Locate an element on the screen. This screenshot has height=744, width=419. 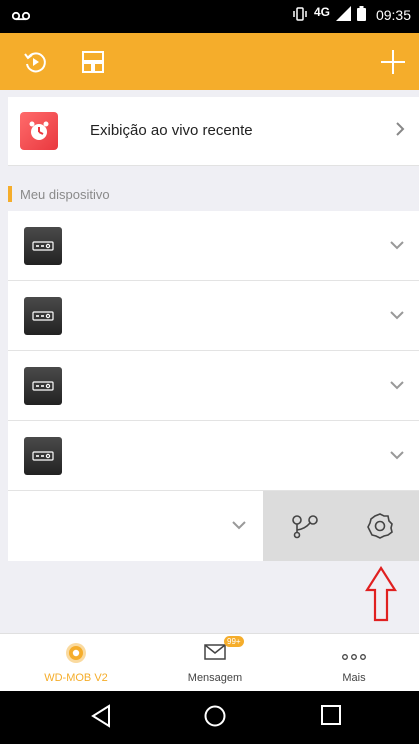
home-icon is located at coordinates (215, 718).